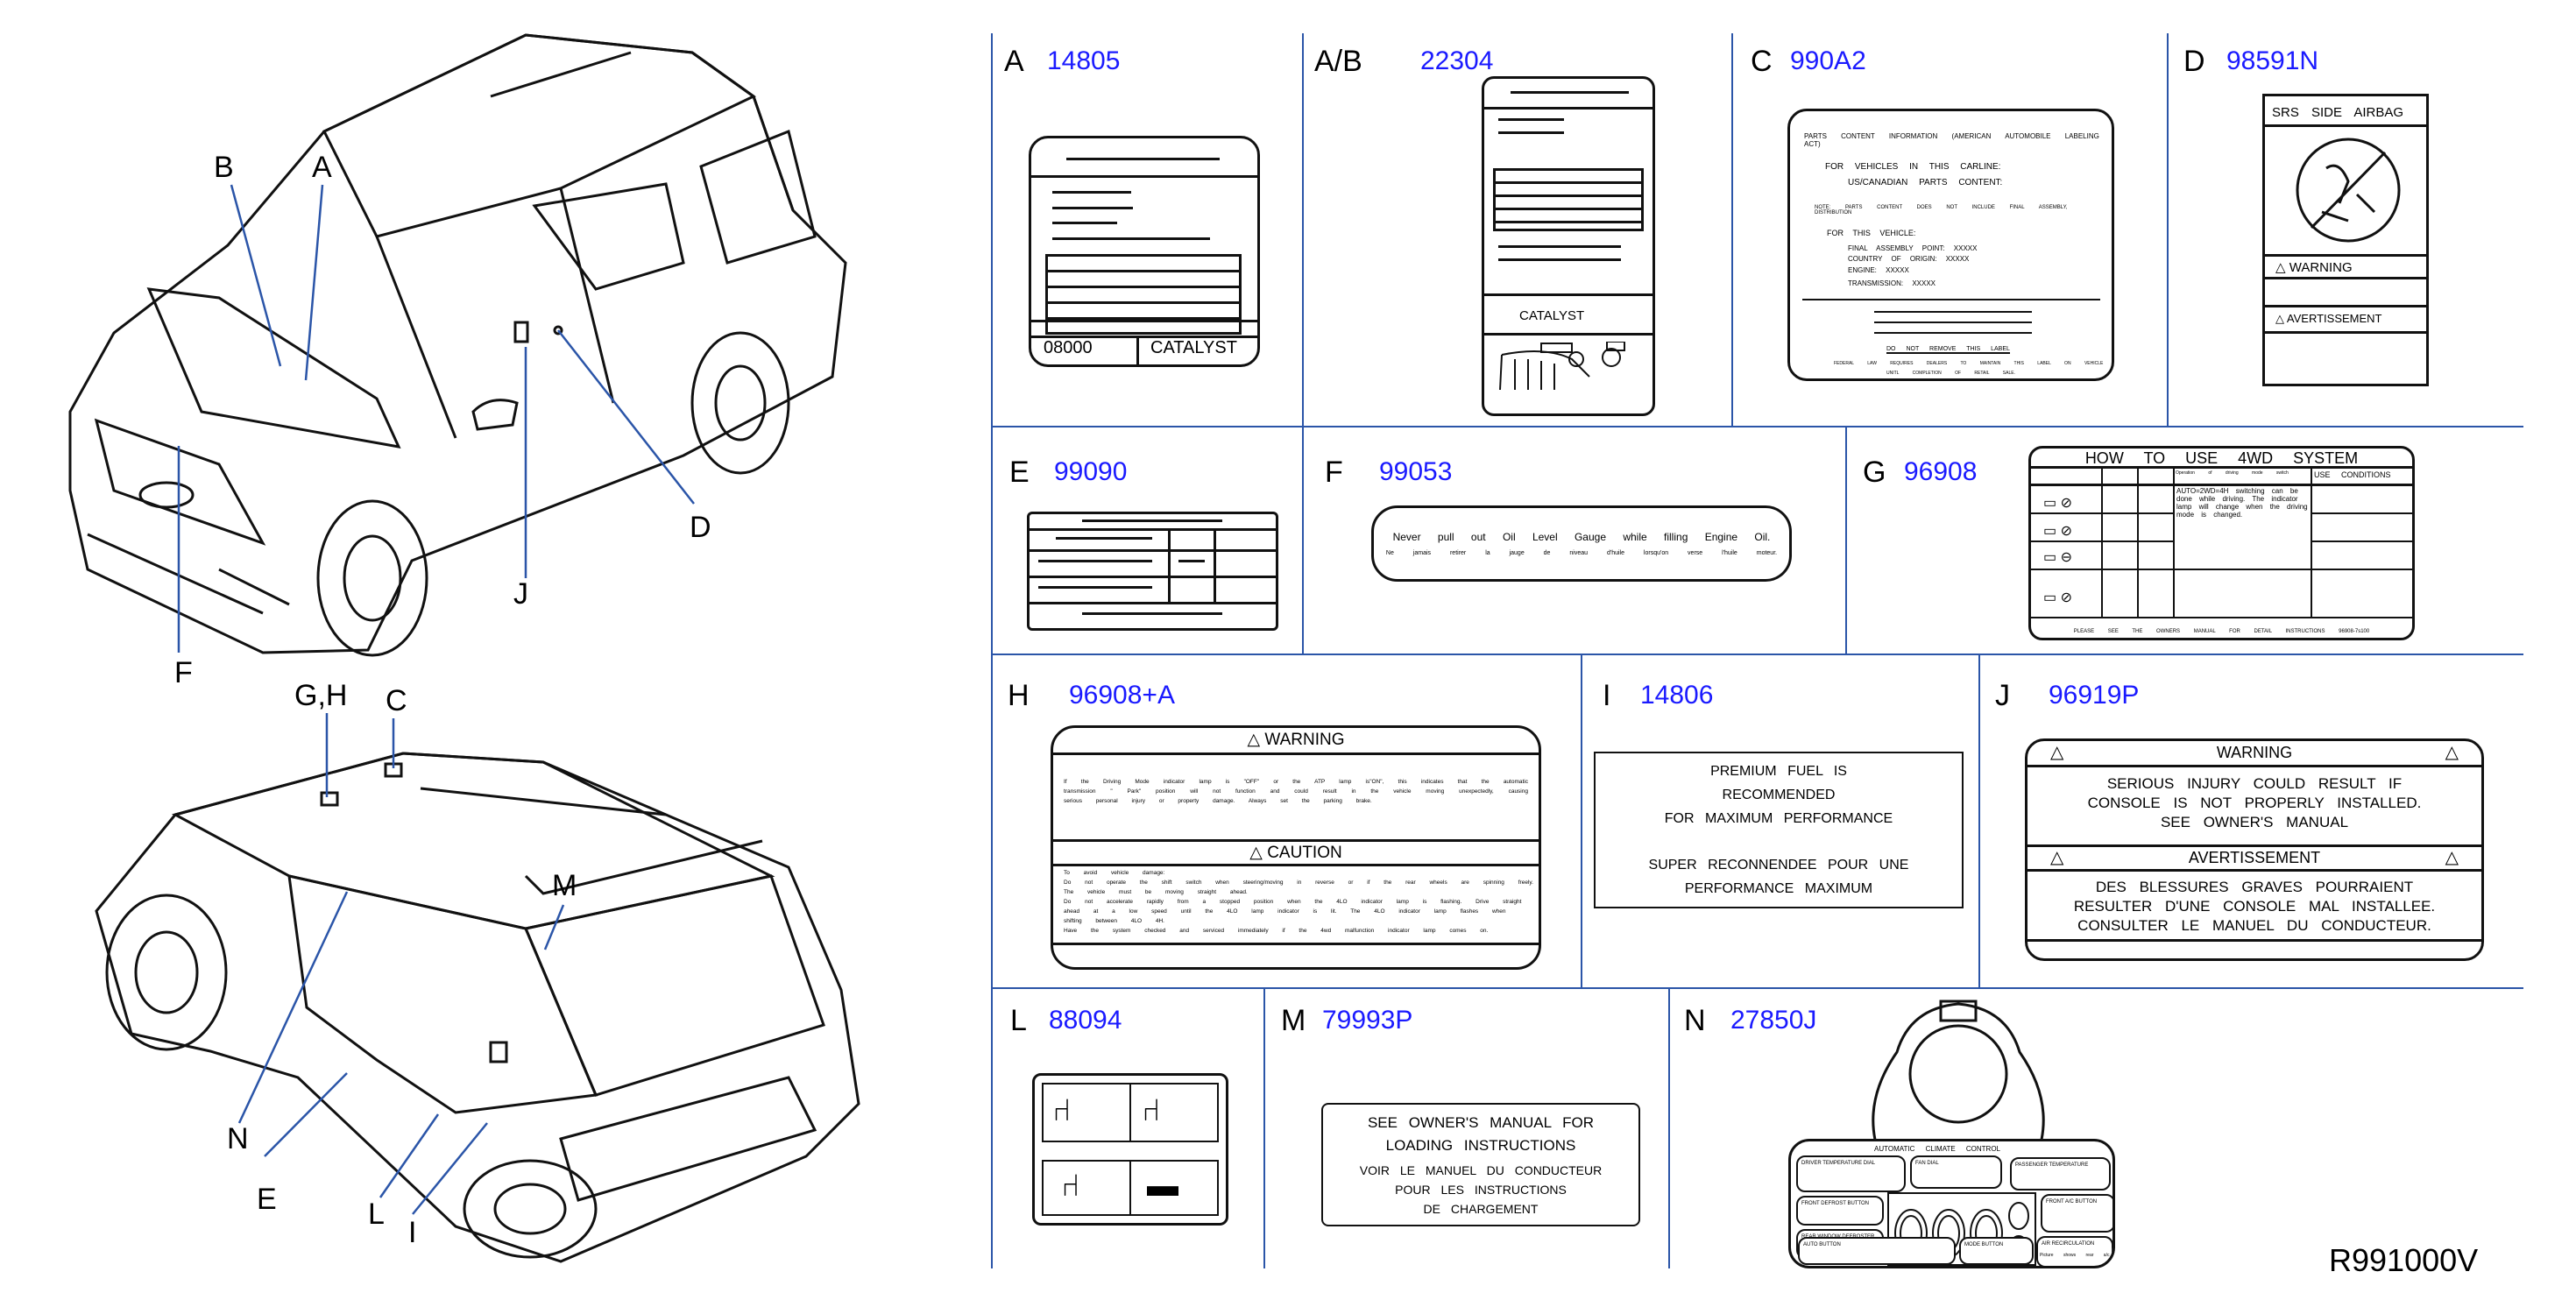 This screenshot has width=2576, height=1300. Describe the element at coordinates (740, 403) in the screenshot. I see `rear-wheel` at that location.